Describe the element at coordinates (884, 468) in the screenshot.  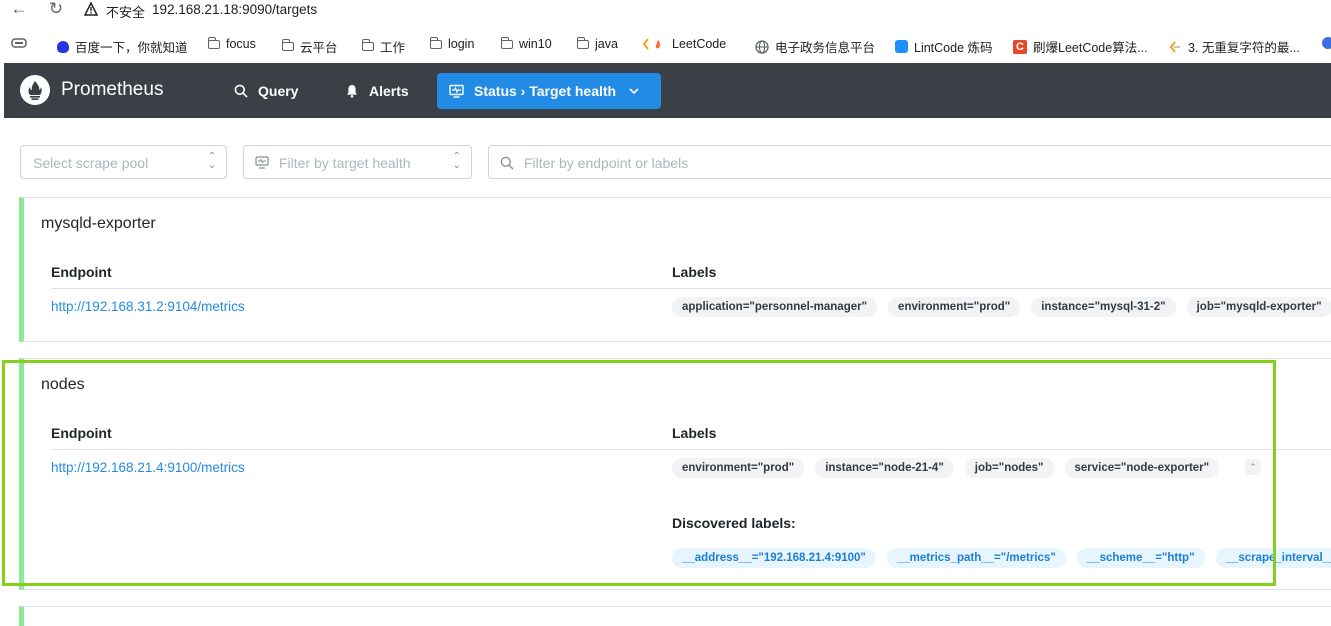
I see `label-chip: instance="node-21-4"` at that location.